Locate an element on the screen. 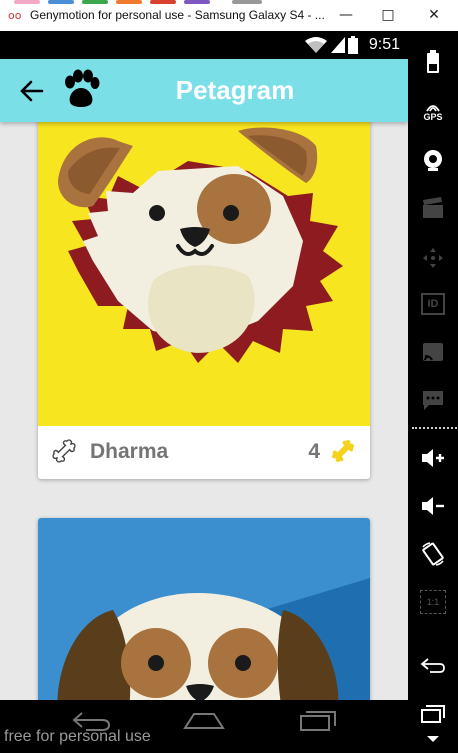 The width and height of the screenshot is (458, 753). taskbar-strip is located at coordinates (140, 2).